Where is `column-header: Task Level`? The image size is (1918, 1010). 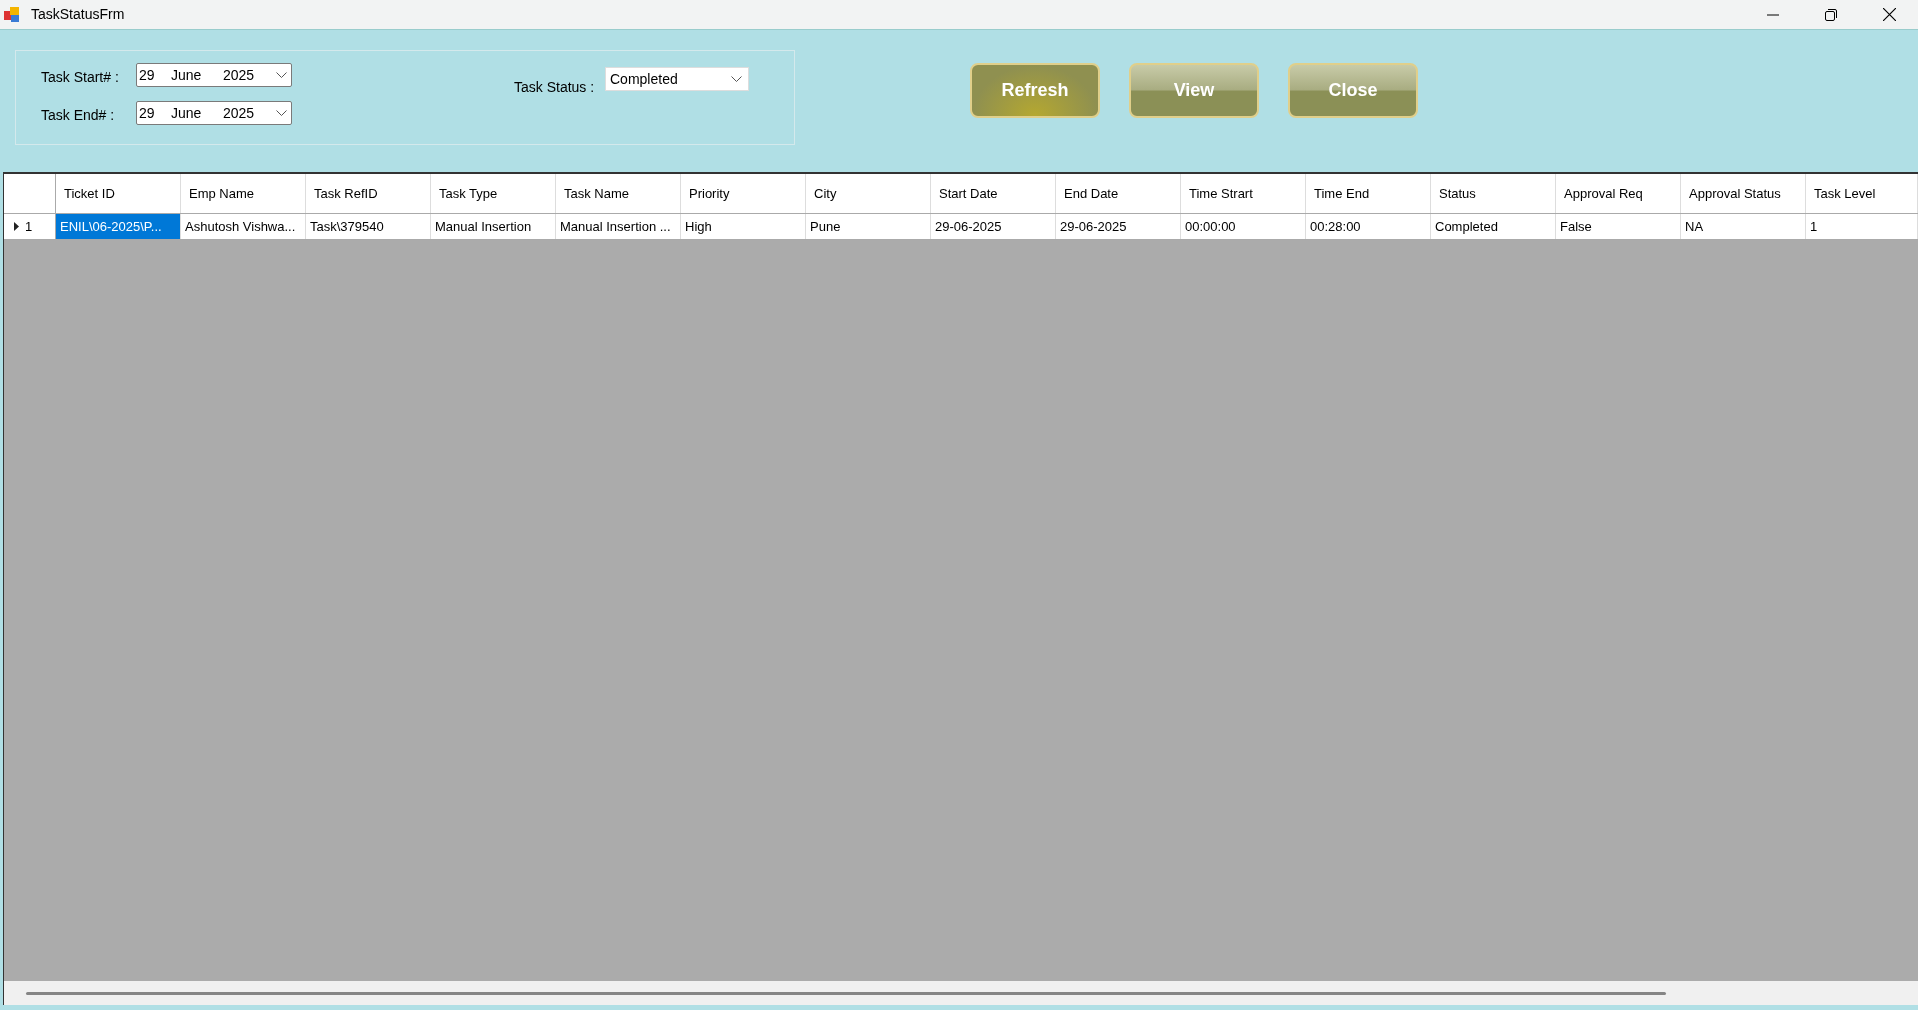
column-header: Task Level is located at coordinates (1862, 193).